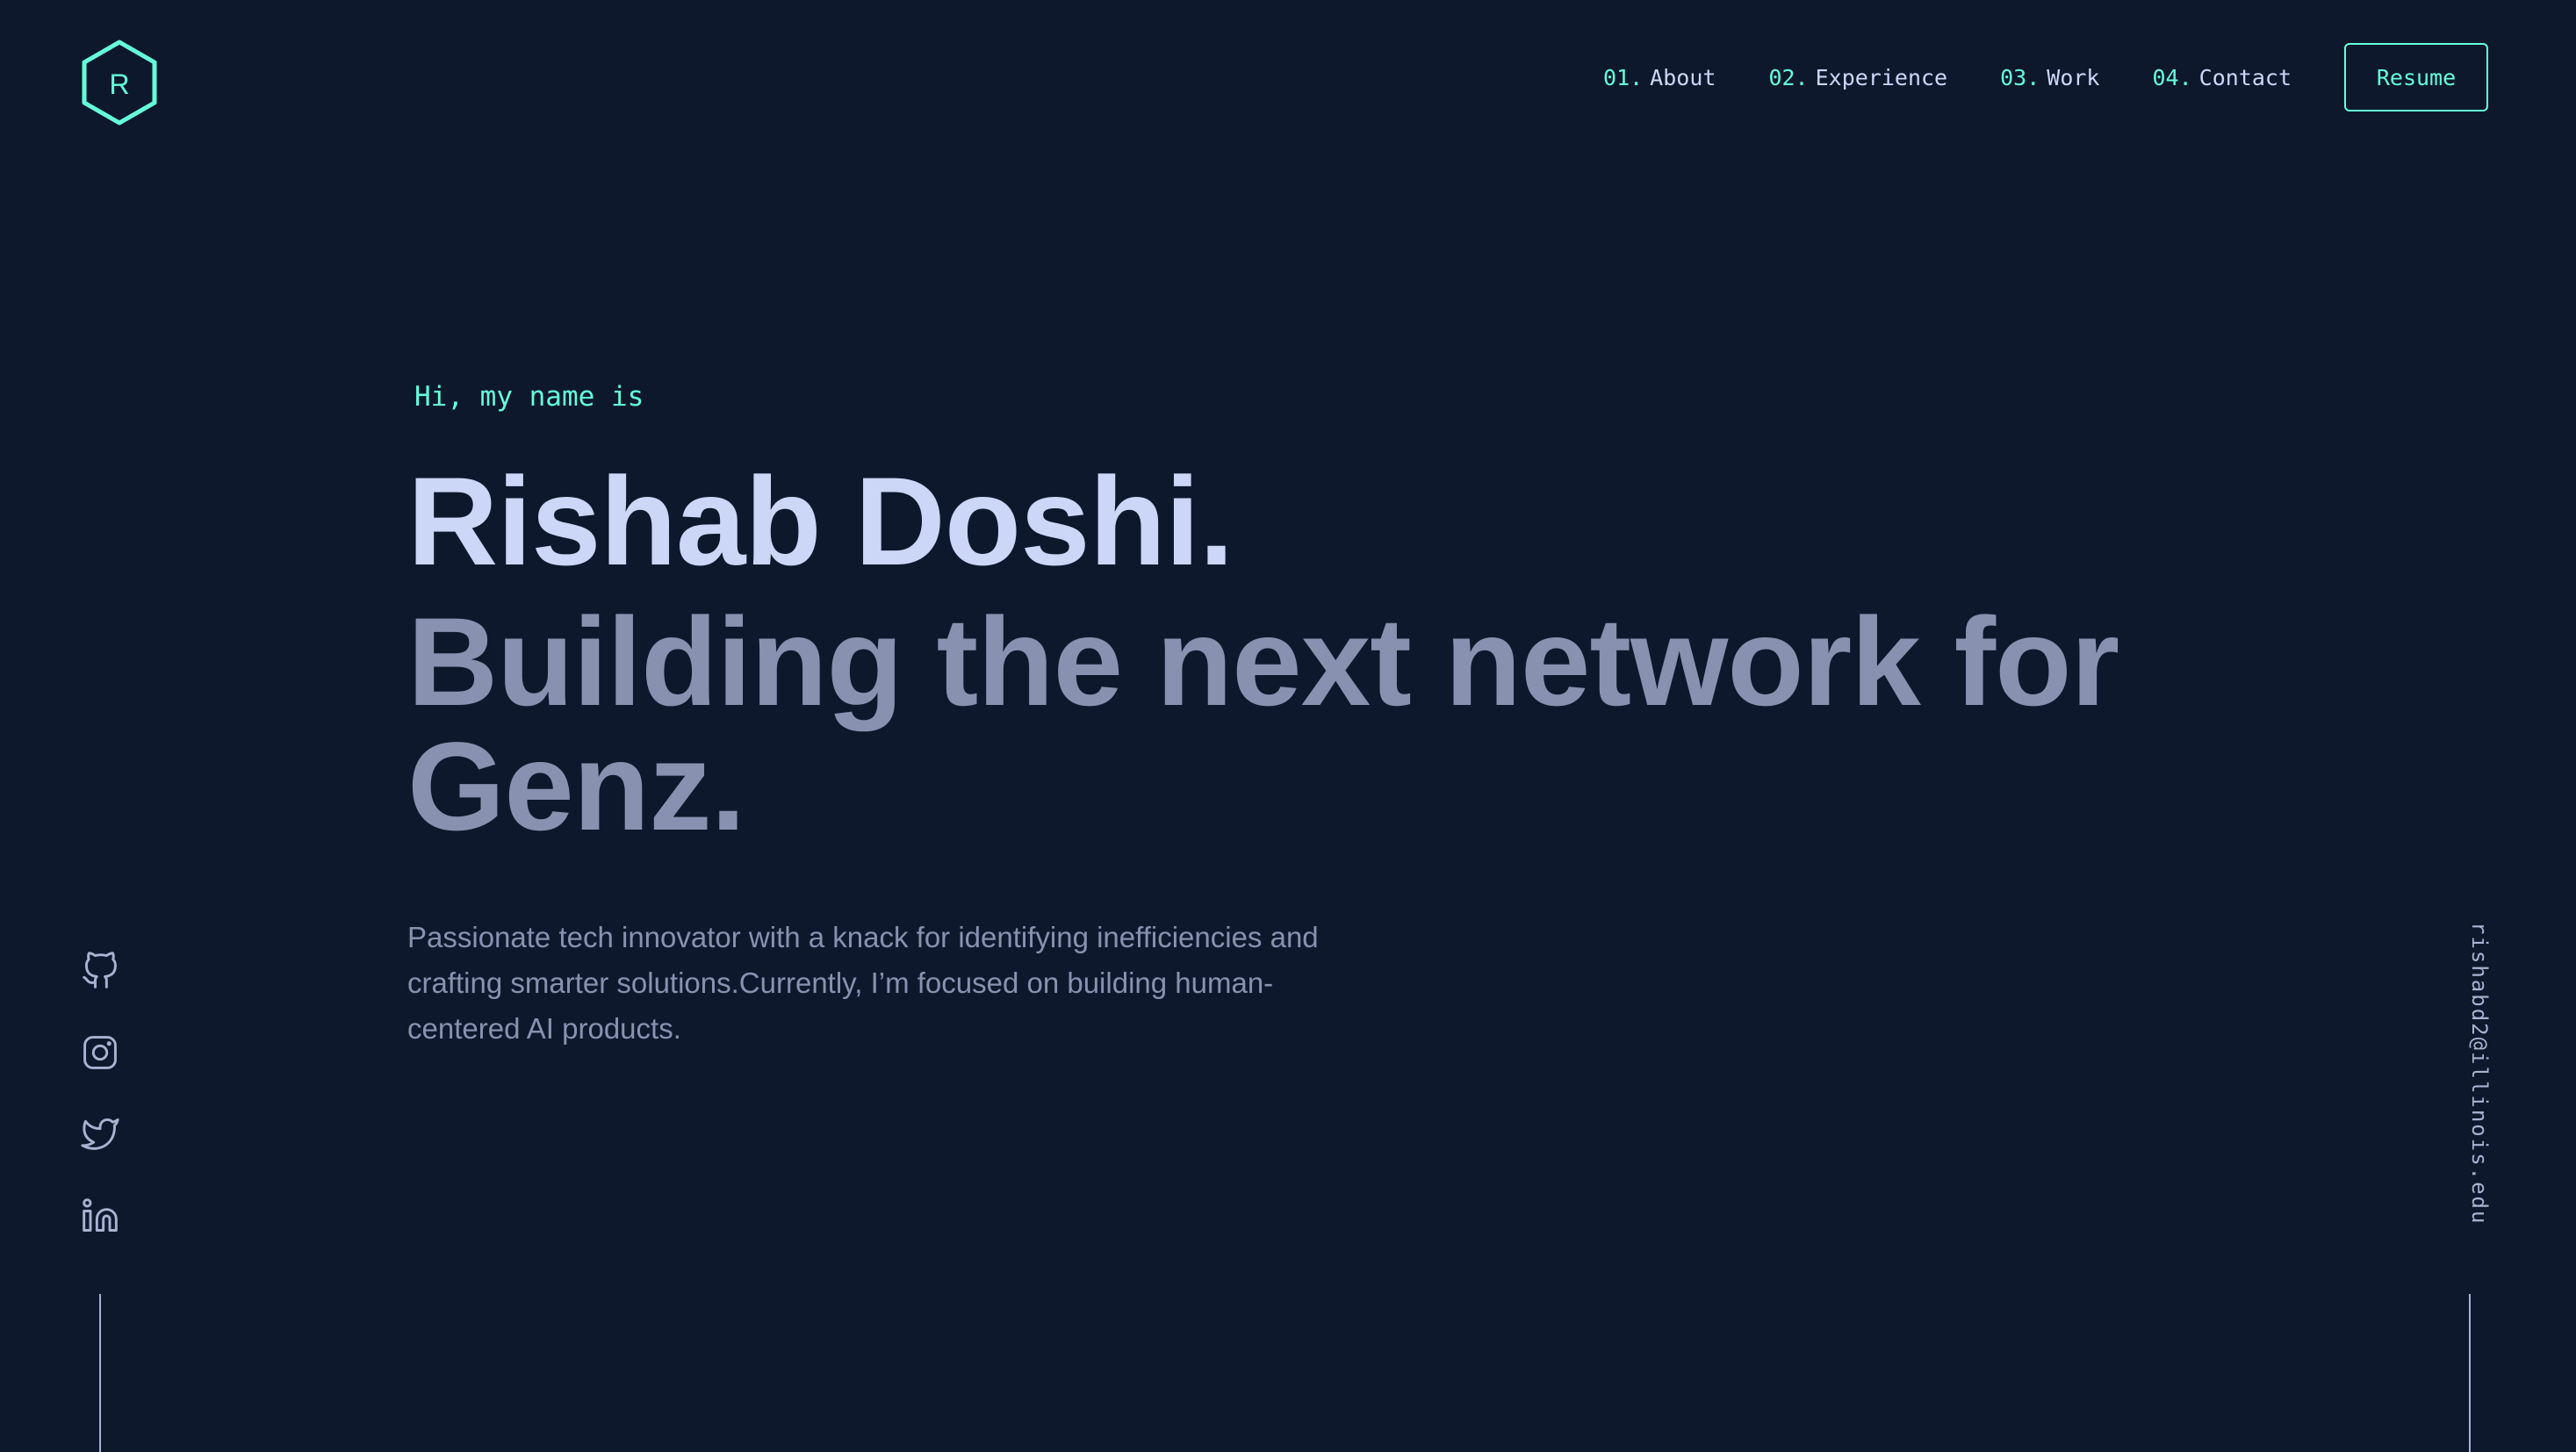 Image resolution: width=2576 pixels, height=1452 pixels. What do you see at coordinates (1788, 77) in the screenshot?
I see `nav-number: 02.` at bounding box center [1788, 77].